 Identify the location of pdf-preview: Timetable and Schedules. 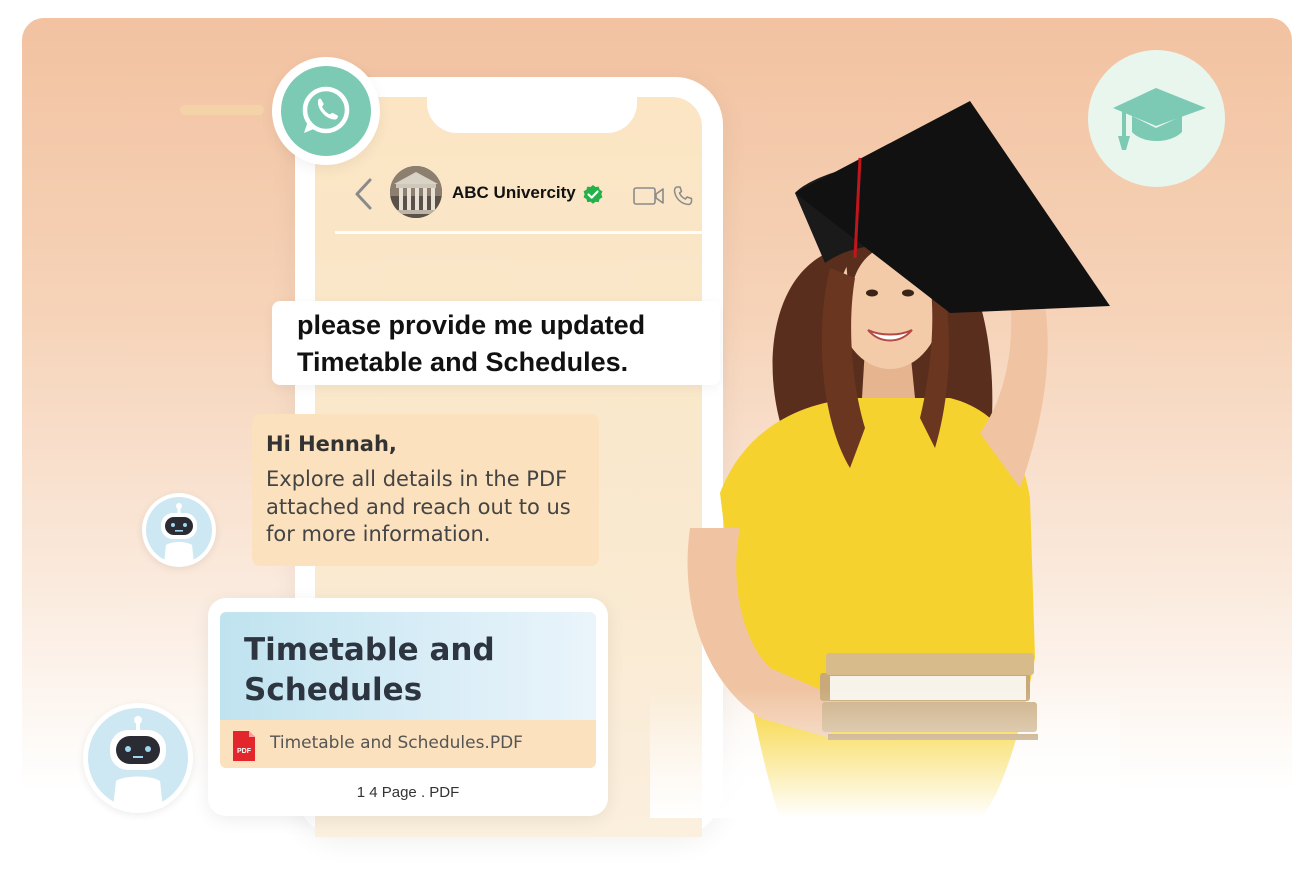
(408, 666).